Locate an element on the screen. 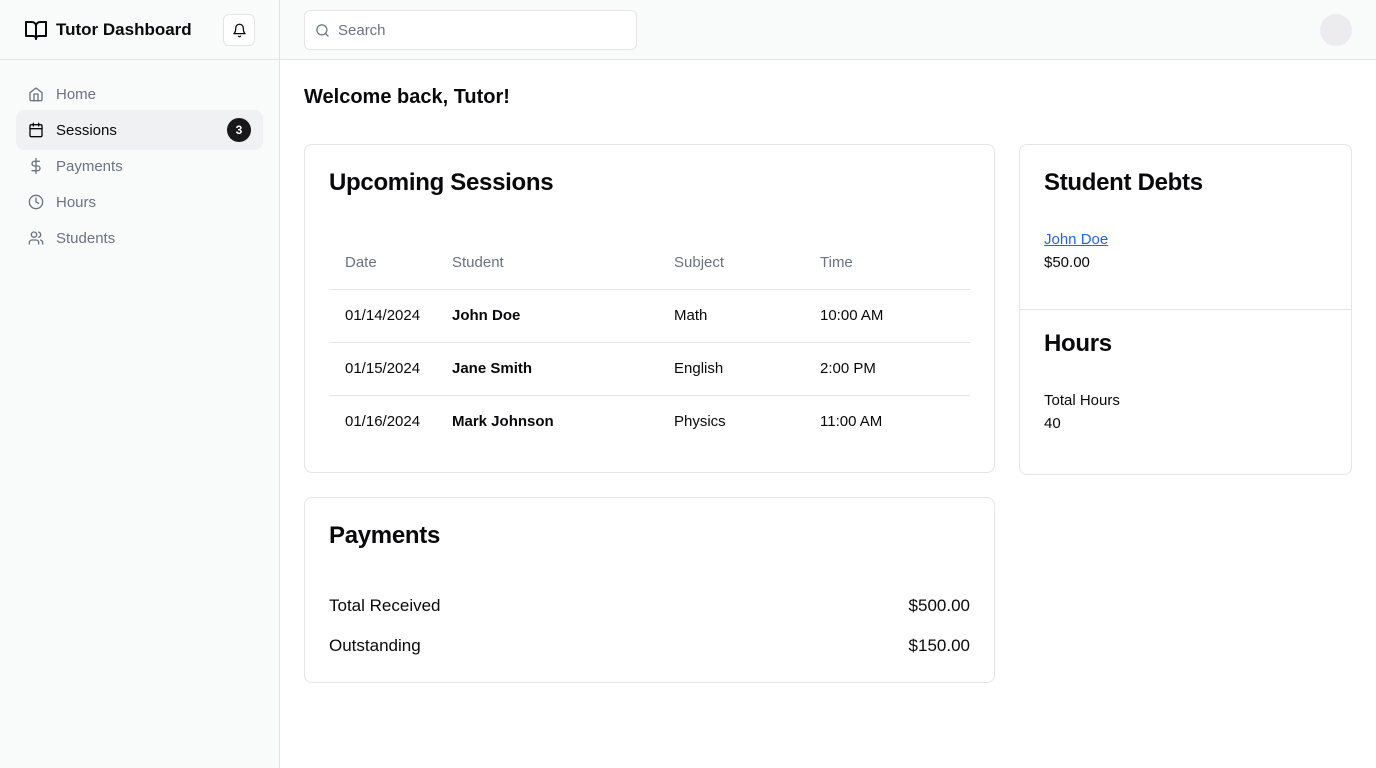  sidebar-item-label: Hours is located at coordinates (76, 202).